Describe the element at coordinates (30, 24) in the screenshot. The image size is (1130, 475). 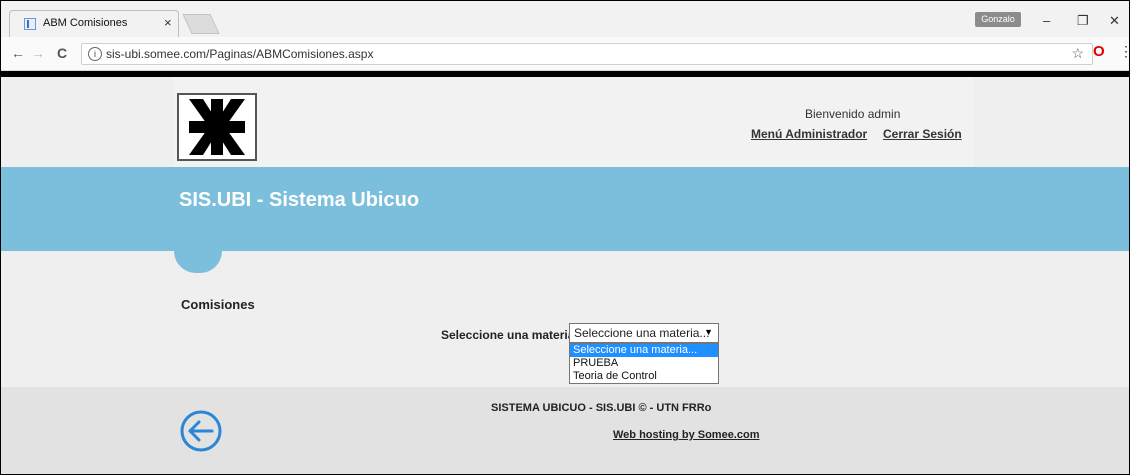
I see `page-favicon-icon` at that location.